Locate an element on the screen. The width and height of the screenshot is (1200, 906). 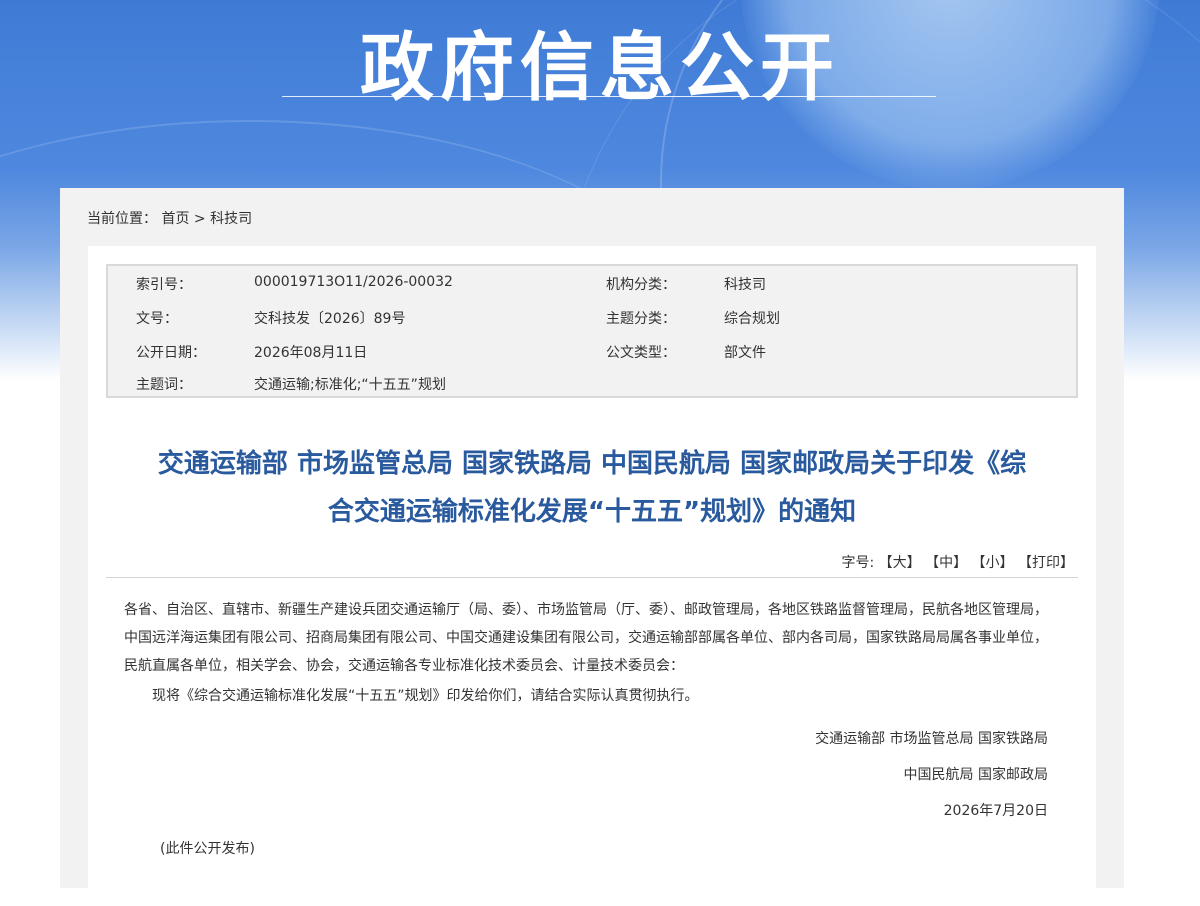
type-label: 公文类型： is located at coordinates (641, 353).